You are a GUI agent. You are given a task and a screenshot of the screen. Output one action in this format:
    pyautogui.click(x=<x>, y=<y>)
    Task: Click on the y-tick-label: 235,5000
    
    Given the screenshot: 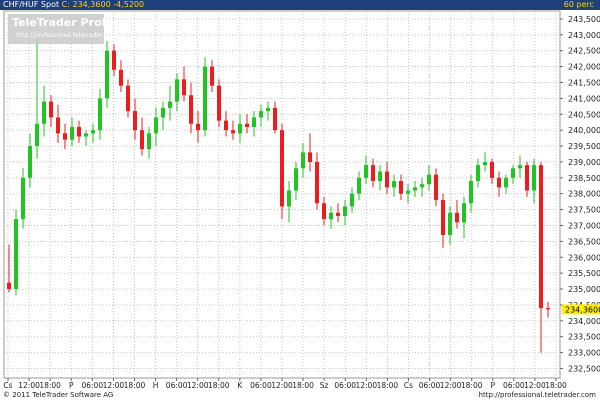 What is the action you would take?
    pyautogui.click(x=584, y=273)
    